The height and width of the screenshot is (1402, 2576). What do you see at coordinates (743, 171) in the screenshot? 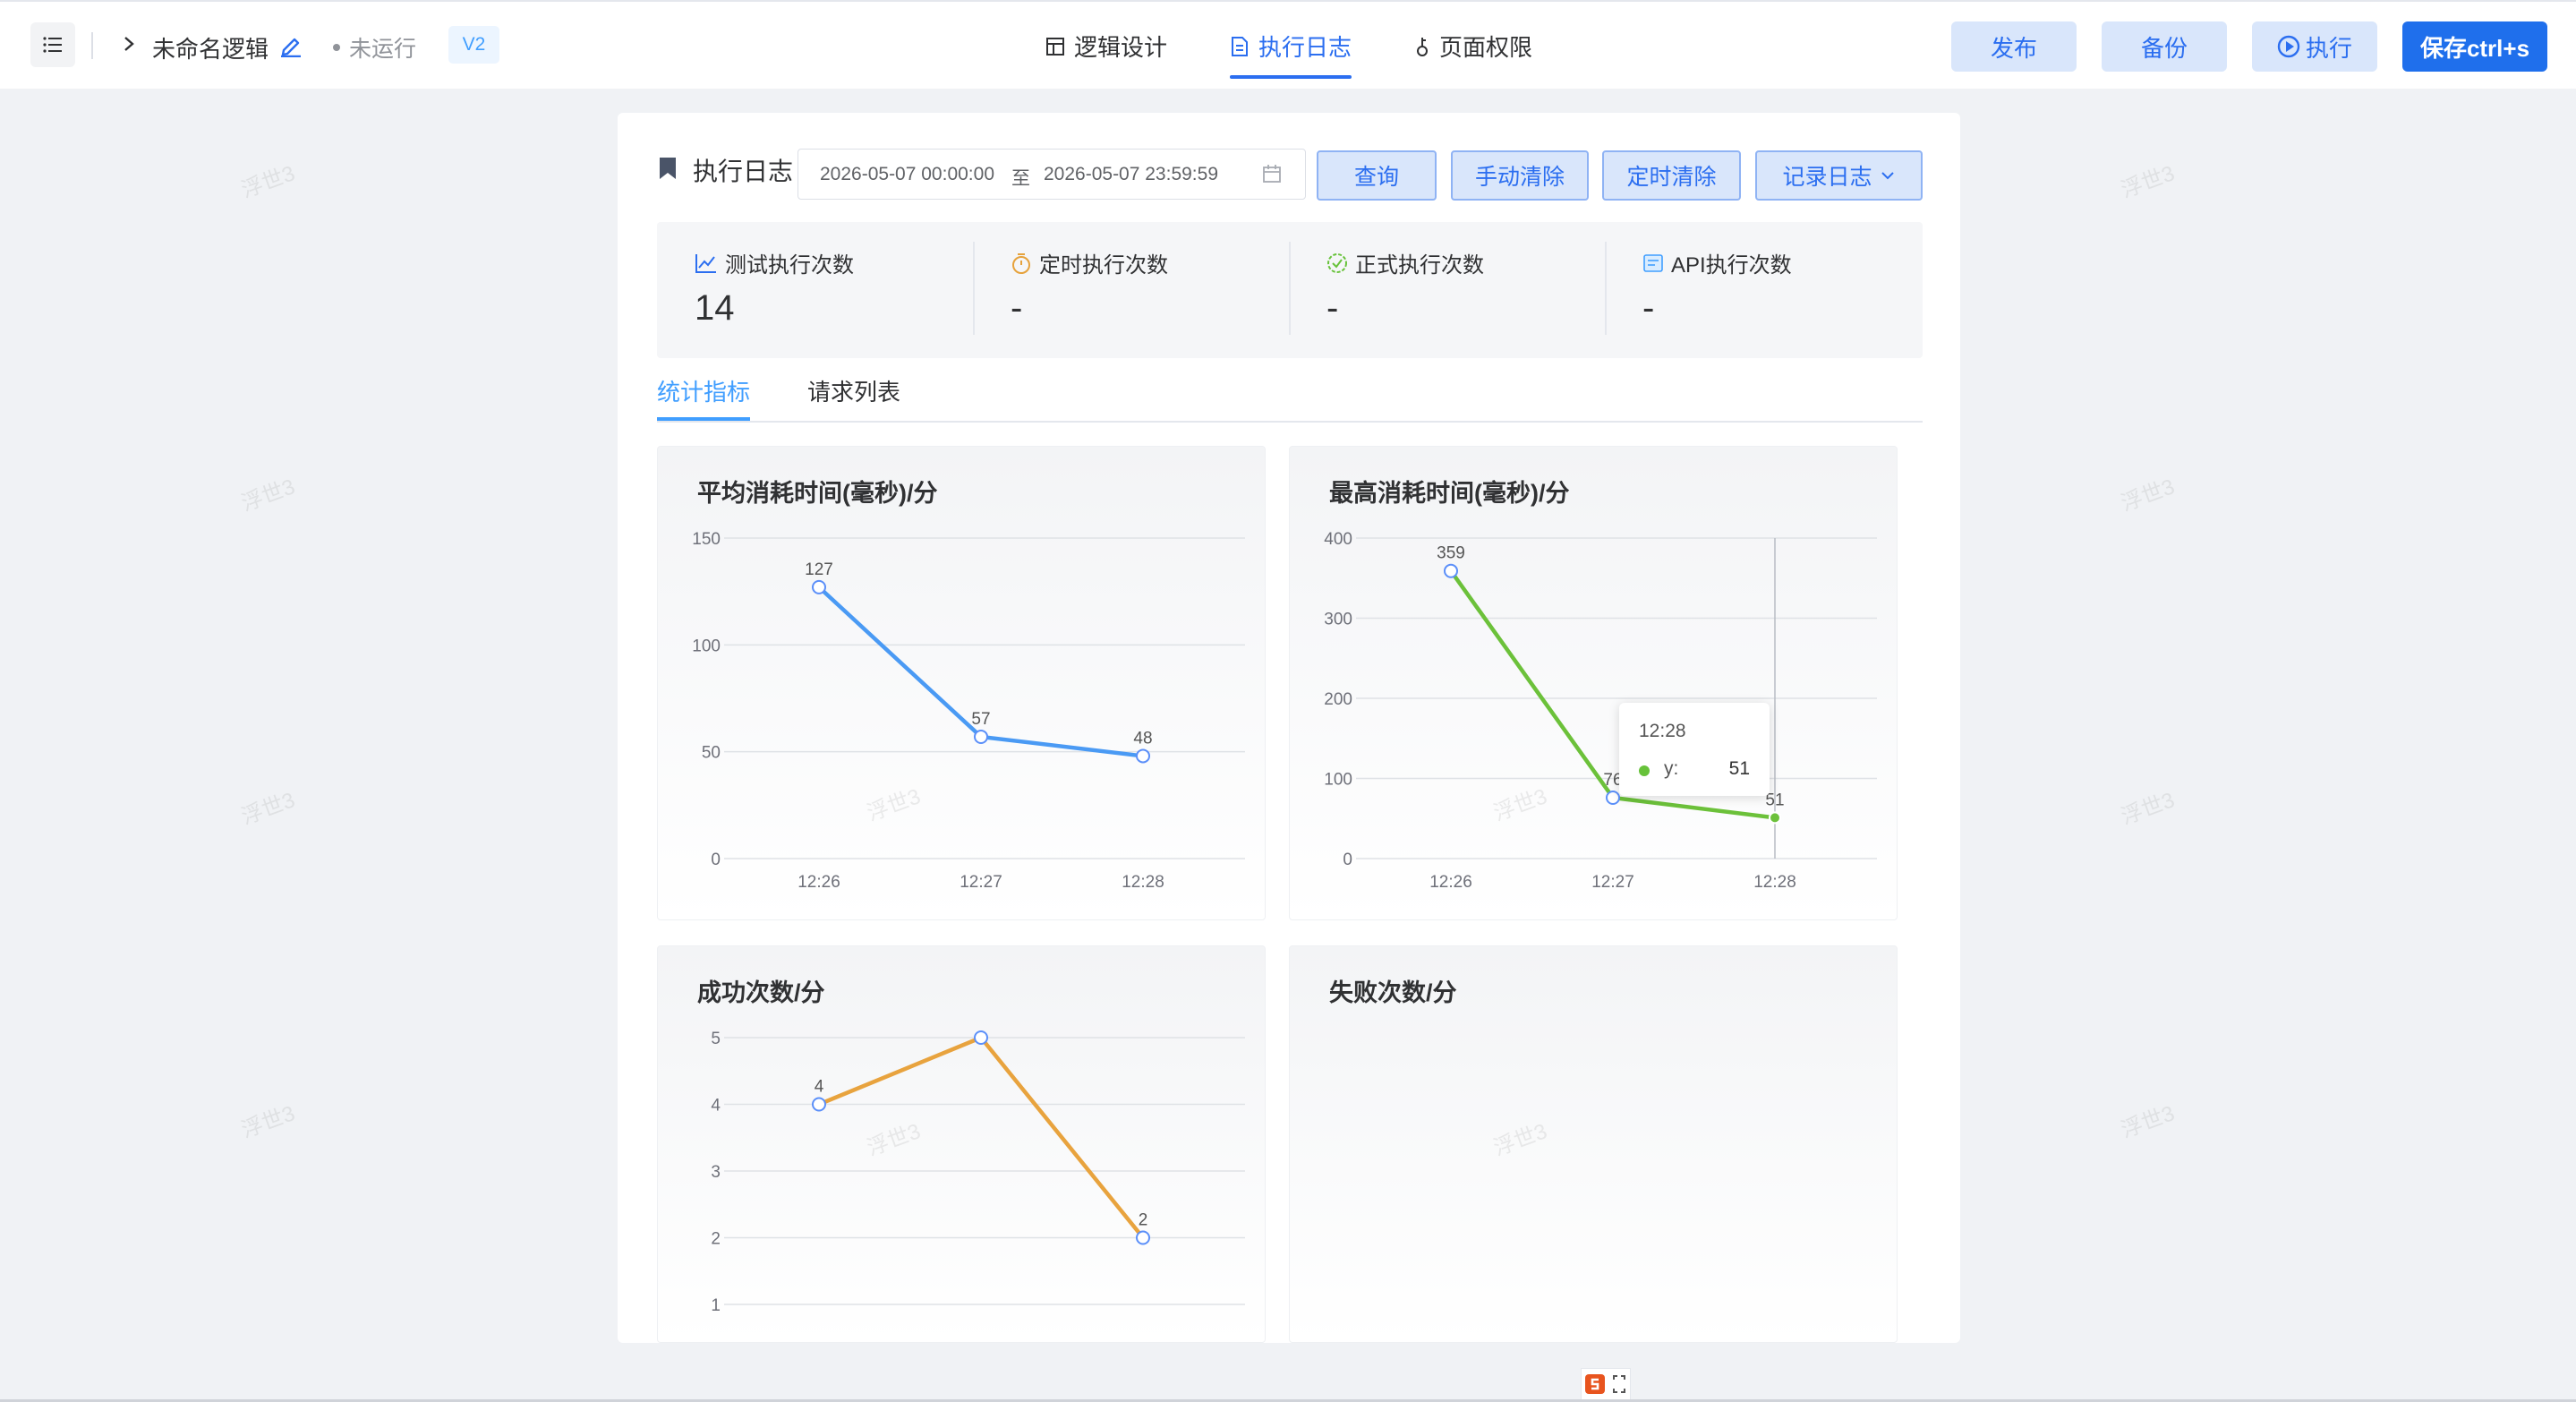
I see `card-title: 执行日志` at bounding box center [743, 171].